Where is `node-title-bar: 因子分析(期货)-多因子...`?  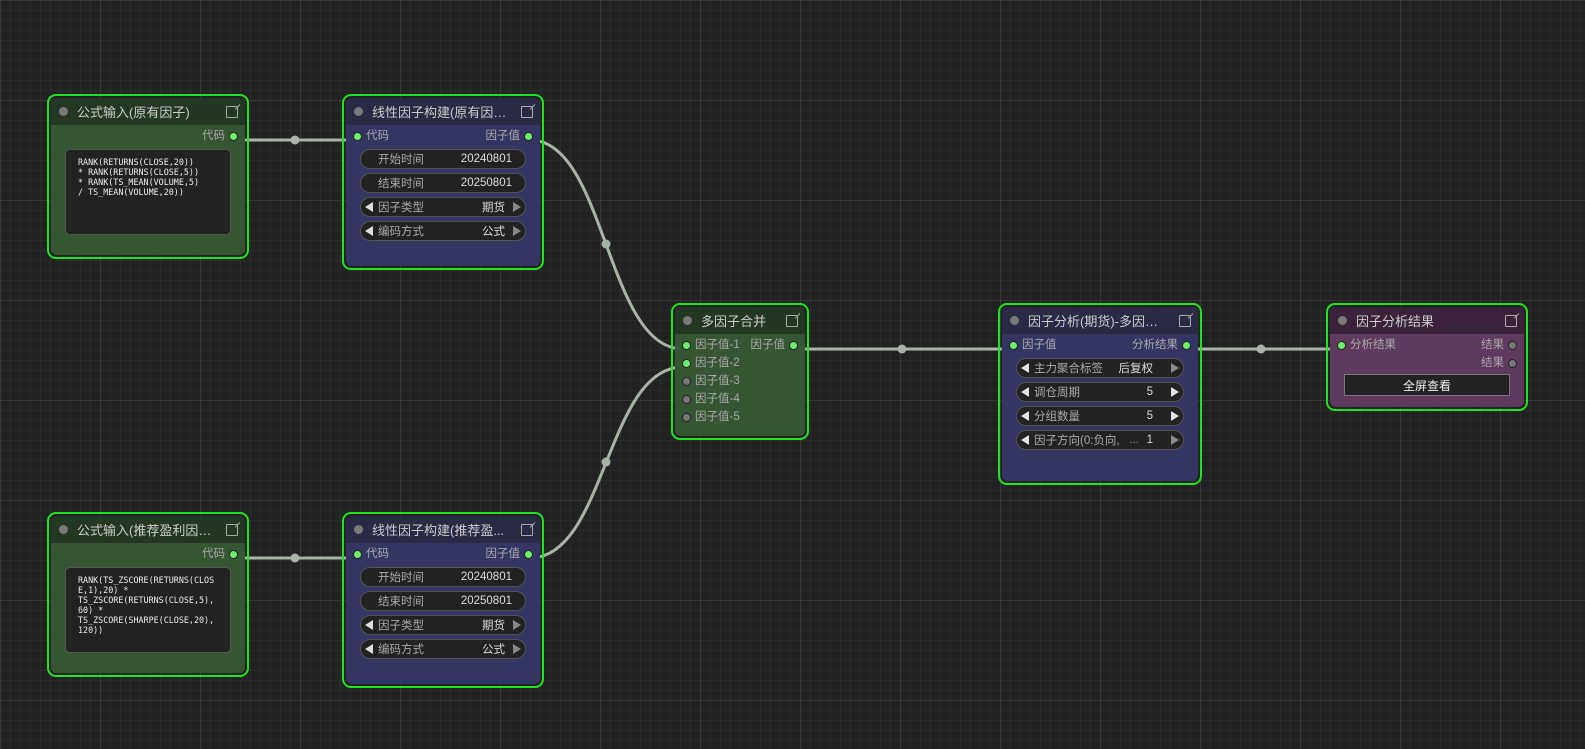
node-title-bar: 因子分析(期货)-多因子... is located at coordinates (1100, 320).